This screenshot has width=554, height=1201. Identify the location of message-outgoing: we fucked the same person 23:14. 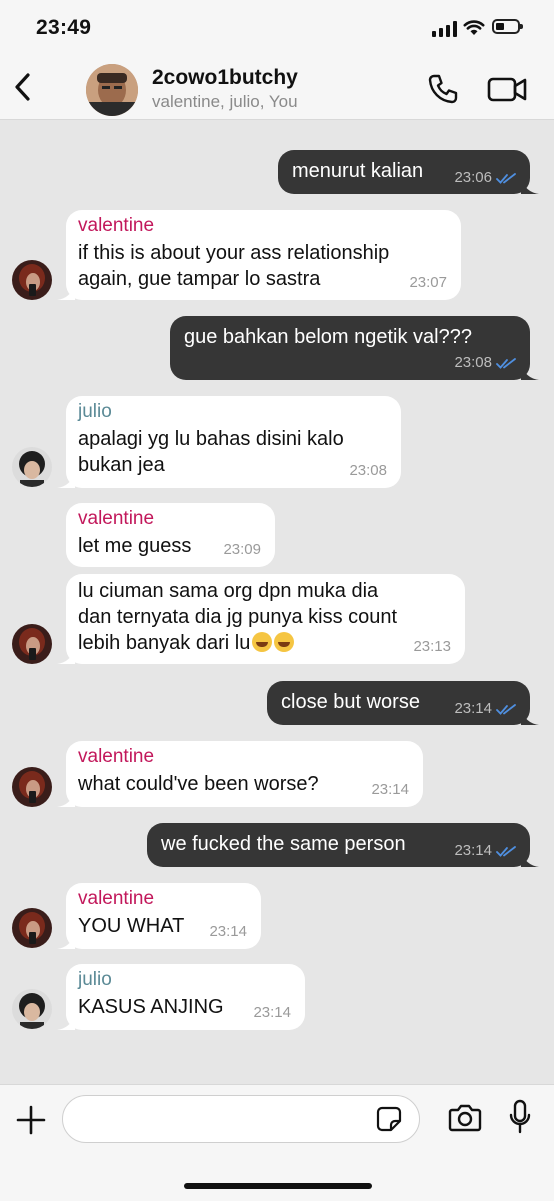
(343, 845).